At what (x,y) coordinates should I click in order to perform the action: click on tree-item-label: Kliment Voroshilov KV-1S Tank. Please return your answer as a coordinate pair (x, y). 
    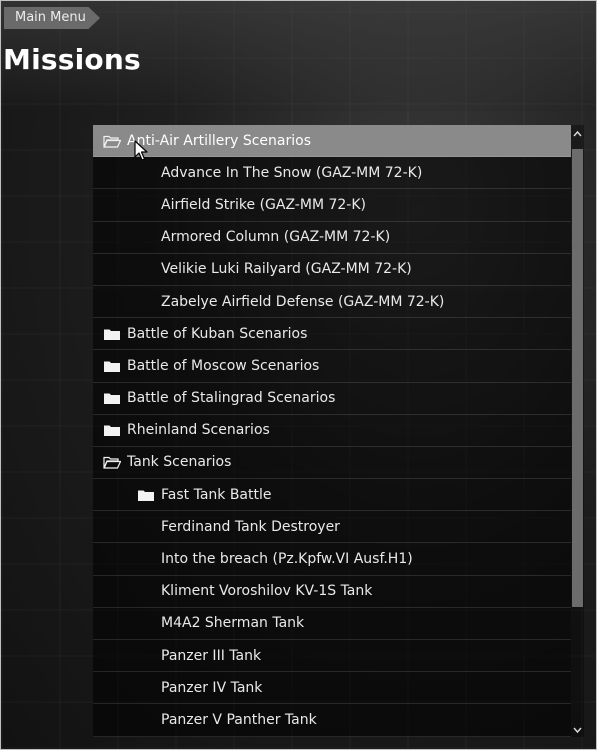
    Looking at the image, I should click on (267, 591).